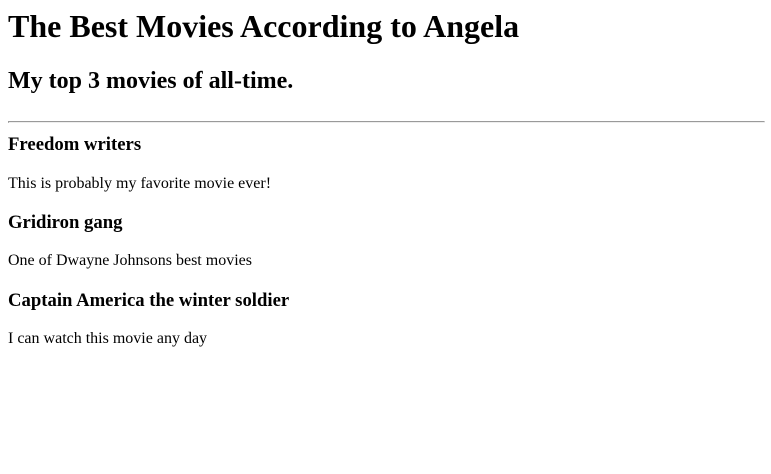  What do you see at coordinates (65, 222) in the screenshot?
I see `movie-title-gridiron-gang: Gridiron gang` at bounding box center [65, 222].